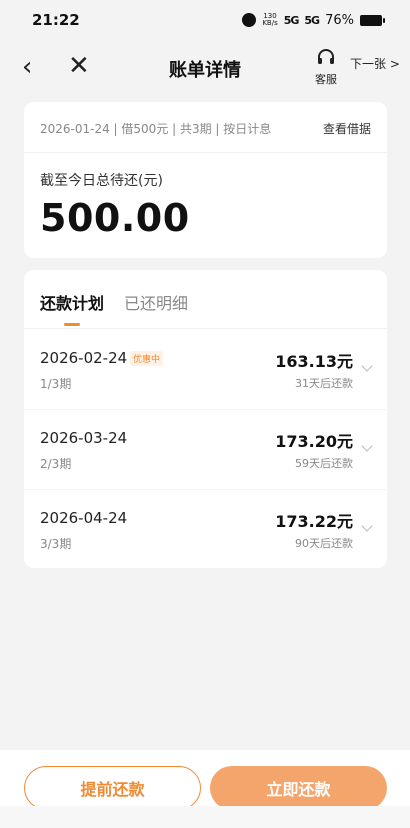 The width and height of the screenshot is (410, 828). I want to click on signal-icon-2: 5G, so click(312, 20).